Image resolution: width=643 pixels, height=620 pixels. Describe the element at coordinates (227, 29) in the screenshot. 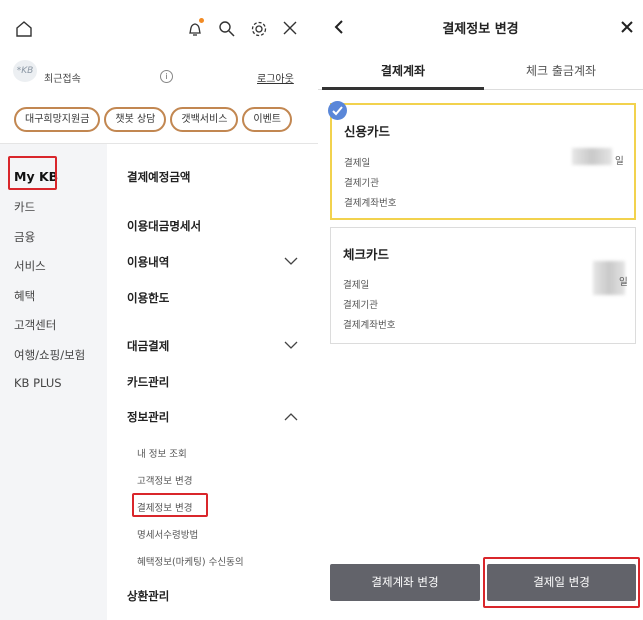

I see `search-icon` at that location.